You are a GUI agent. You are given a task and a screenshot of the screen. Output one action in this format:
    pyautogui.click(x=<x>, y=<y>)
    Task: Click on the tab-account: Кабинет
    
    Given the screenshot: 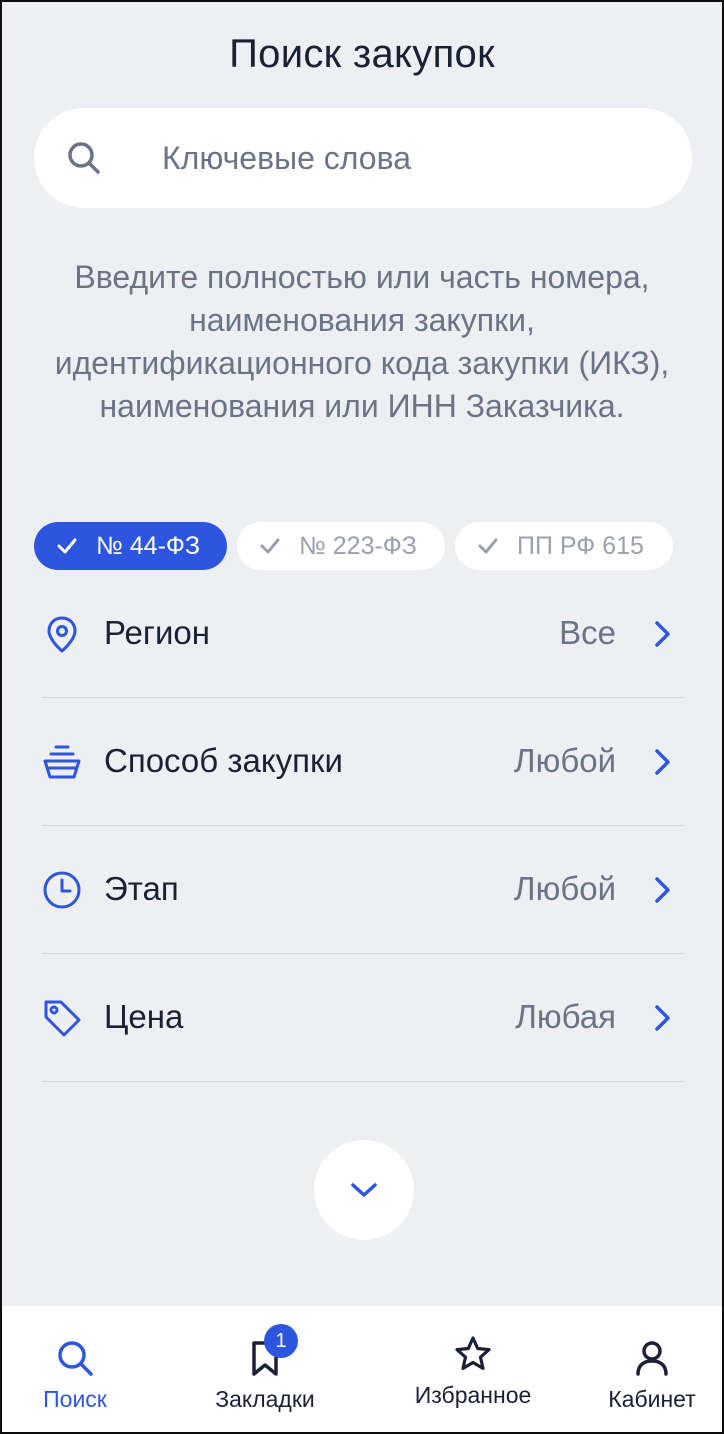 What is the action you would take?
    pyautogui.click(x=652, y=1369)
    